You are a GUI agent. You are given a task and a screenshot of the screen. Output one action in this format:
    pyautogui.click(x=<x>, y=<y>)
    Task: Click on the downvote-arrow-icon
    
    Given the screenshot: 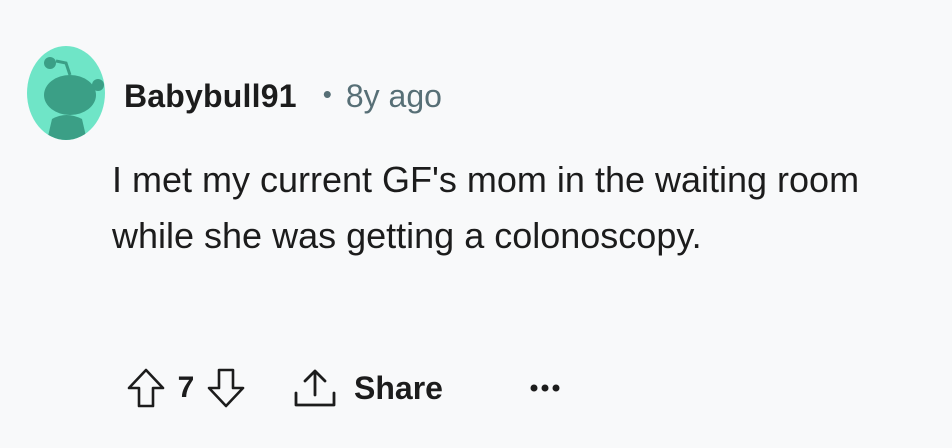 What is the action you would take?
    pyautogui.click(x=226, y=388)
    